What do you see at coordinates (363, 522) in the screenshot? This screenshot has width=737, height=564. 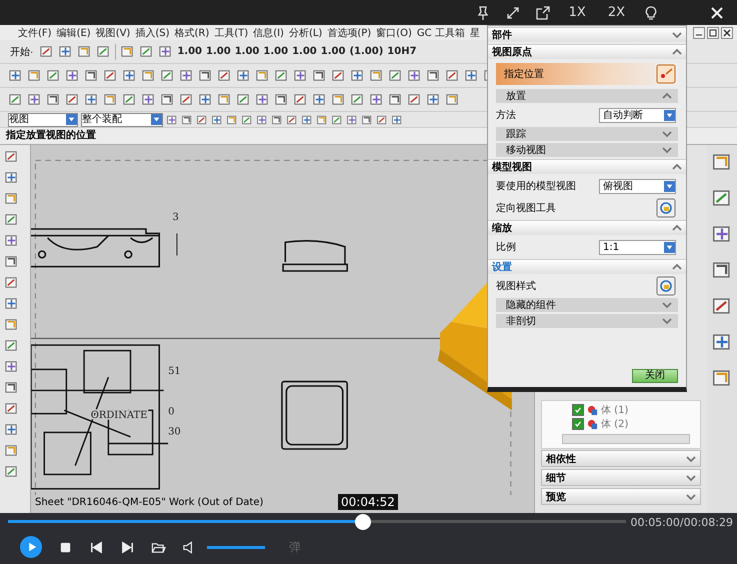 I see `progress-thumb` at bounding box center [363, 522].